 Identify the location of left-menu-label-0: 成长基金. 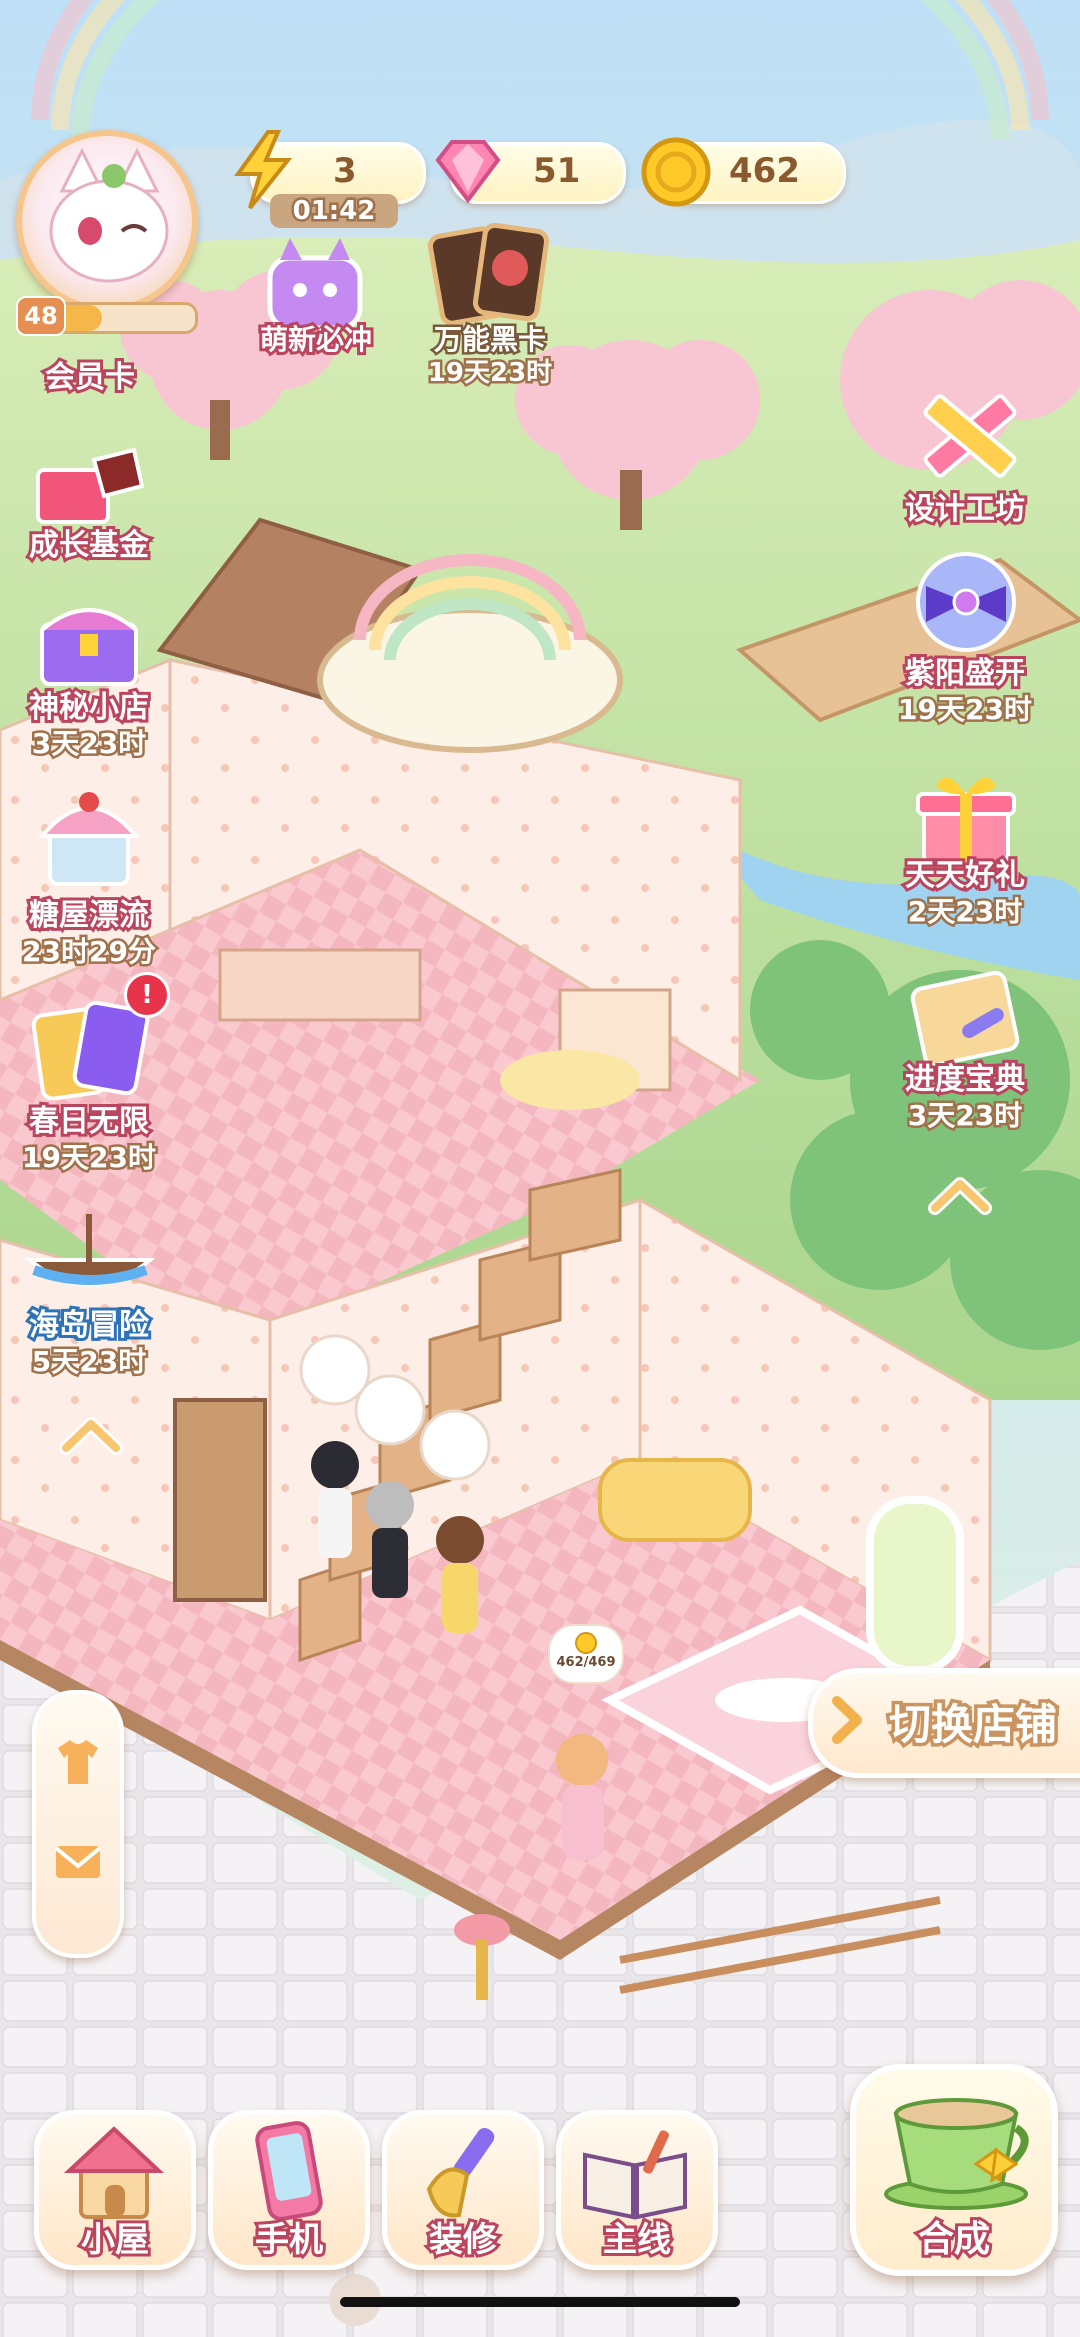
(89, 543).